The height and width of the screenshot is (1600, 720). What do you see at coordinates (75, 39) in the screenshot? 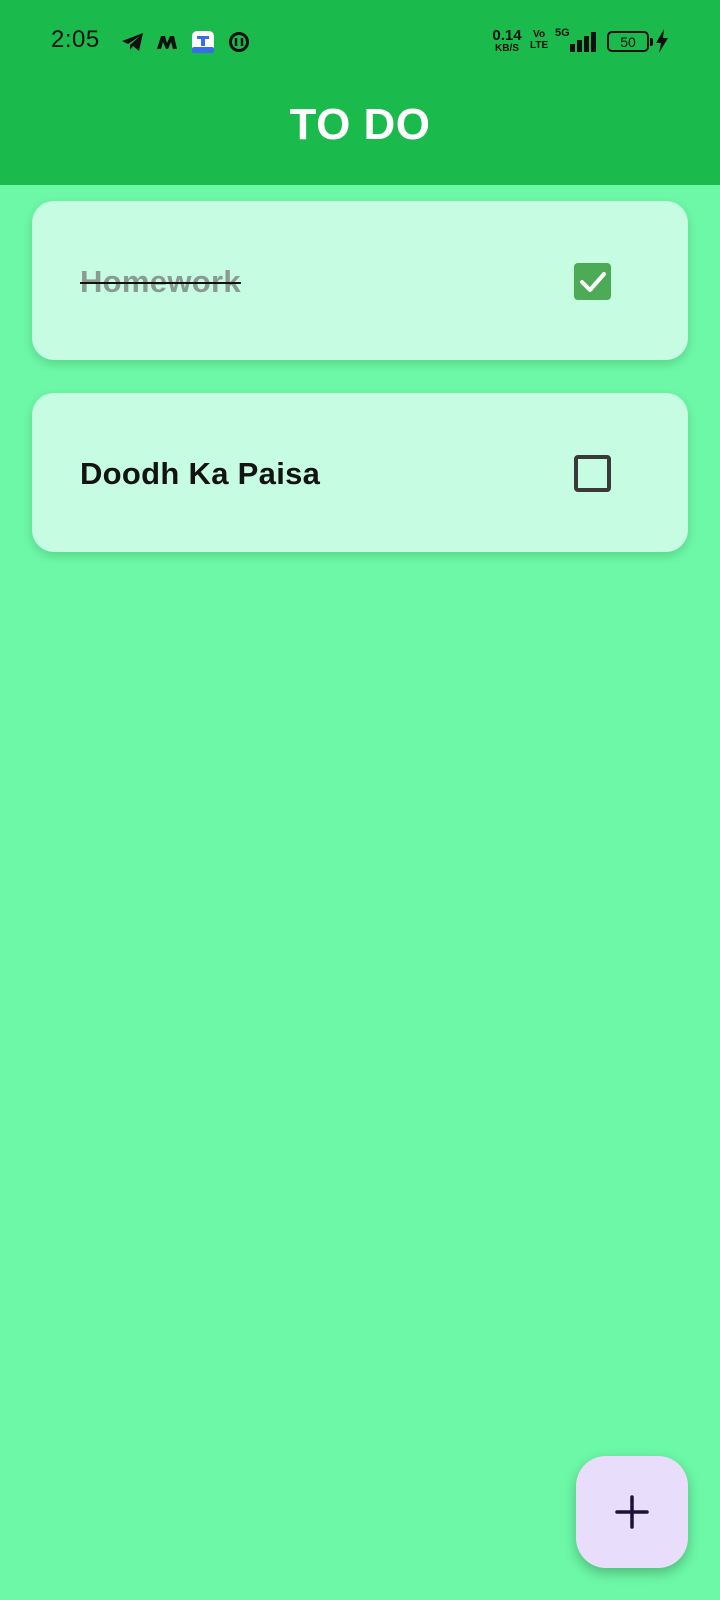
I see `status-time: 2:05` at bounding box center [75, 39].